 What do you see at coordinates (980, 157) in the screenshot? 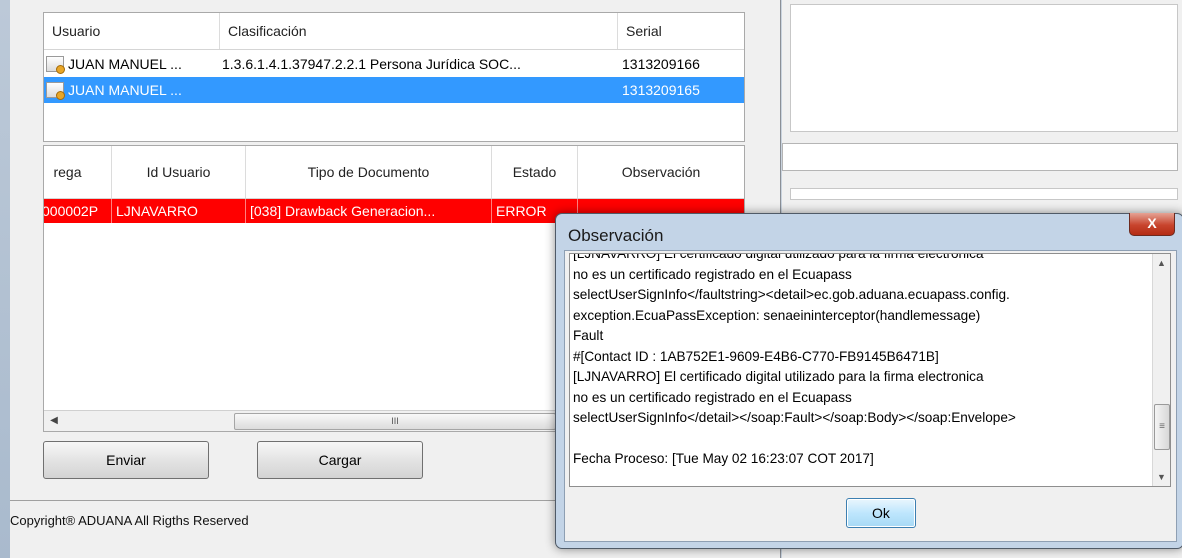
I see `right-text-field` at bounding box center [980, 157].